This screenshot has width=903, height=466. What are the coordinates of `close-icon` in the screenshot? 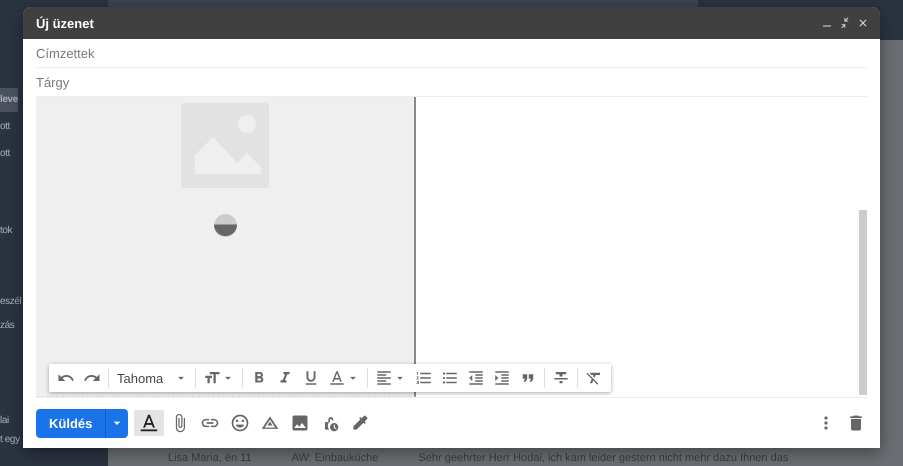 It's located at (863, 23).